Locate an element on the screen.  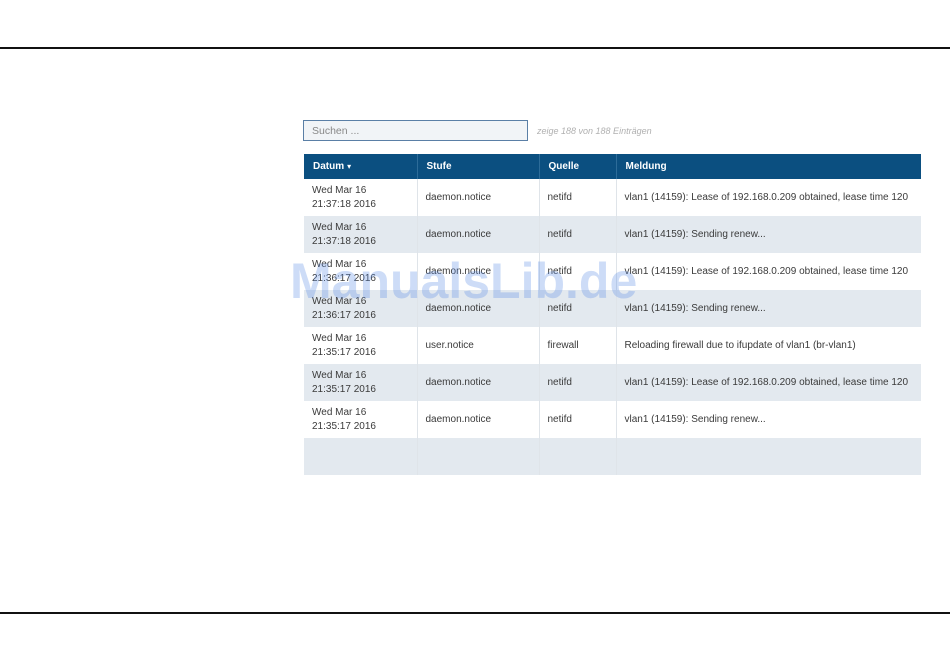
column-header-quelle: Quelle is located at coordinates (578, 166).